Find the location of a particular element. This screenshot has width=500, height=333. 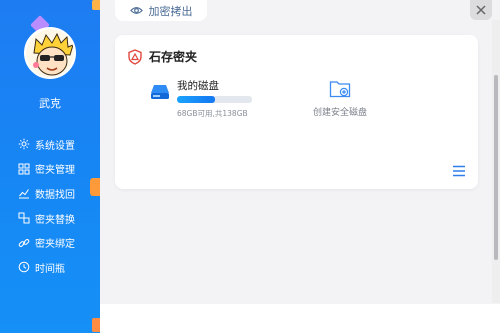

gear-icon is located at coordinates (24, 144).